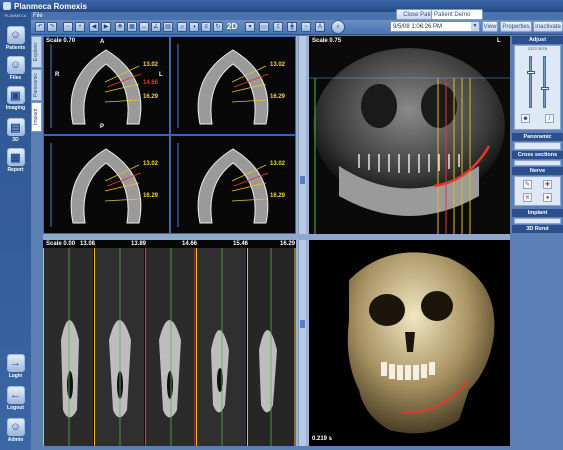 This screenshot has width=563, height=450. Describe the element at coordinates (15, 127) in the screenshot. I see `3d-icon: ▤` at that location.